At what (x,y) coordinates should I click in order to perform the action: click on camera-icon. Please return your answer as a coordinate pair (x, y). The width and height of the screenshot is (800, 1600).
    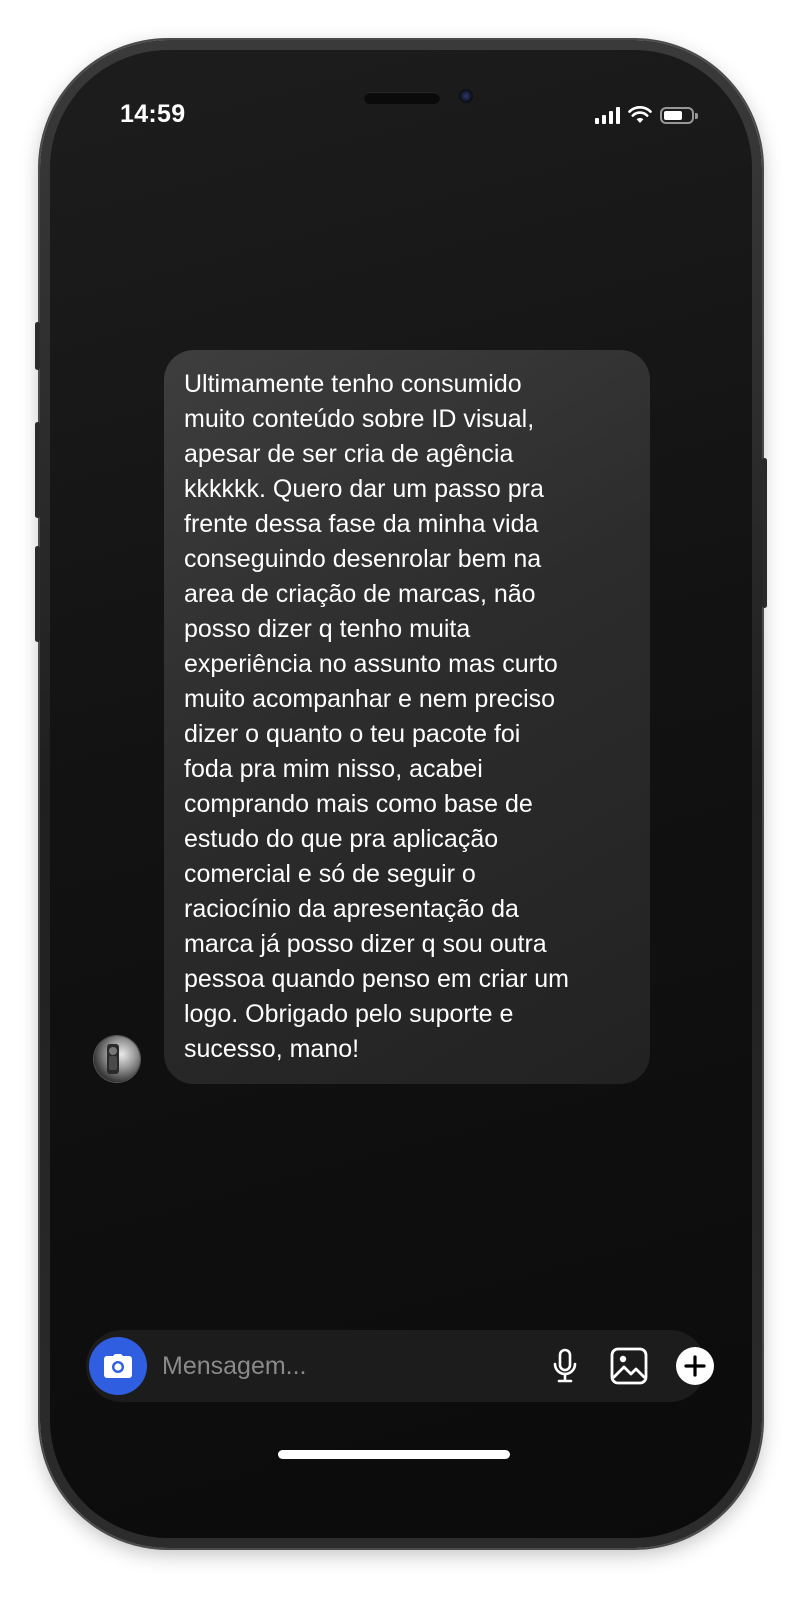
    Looking at the image, I should click on (118, 1366).